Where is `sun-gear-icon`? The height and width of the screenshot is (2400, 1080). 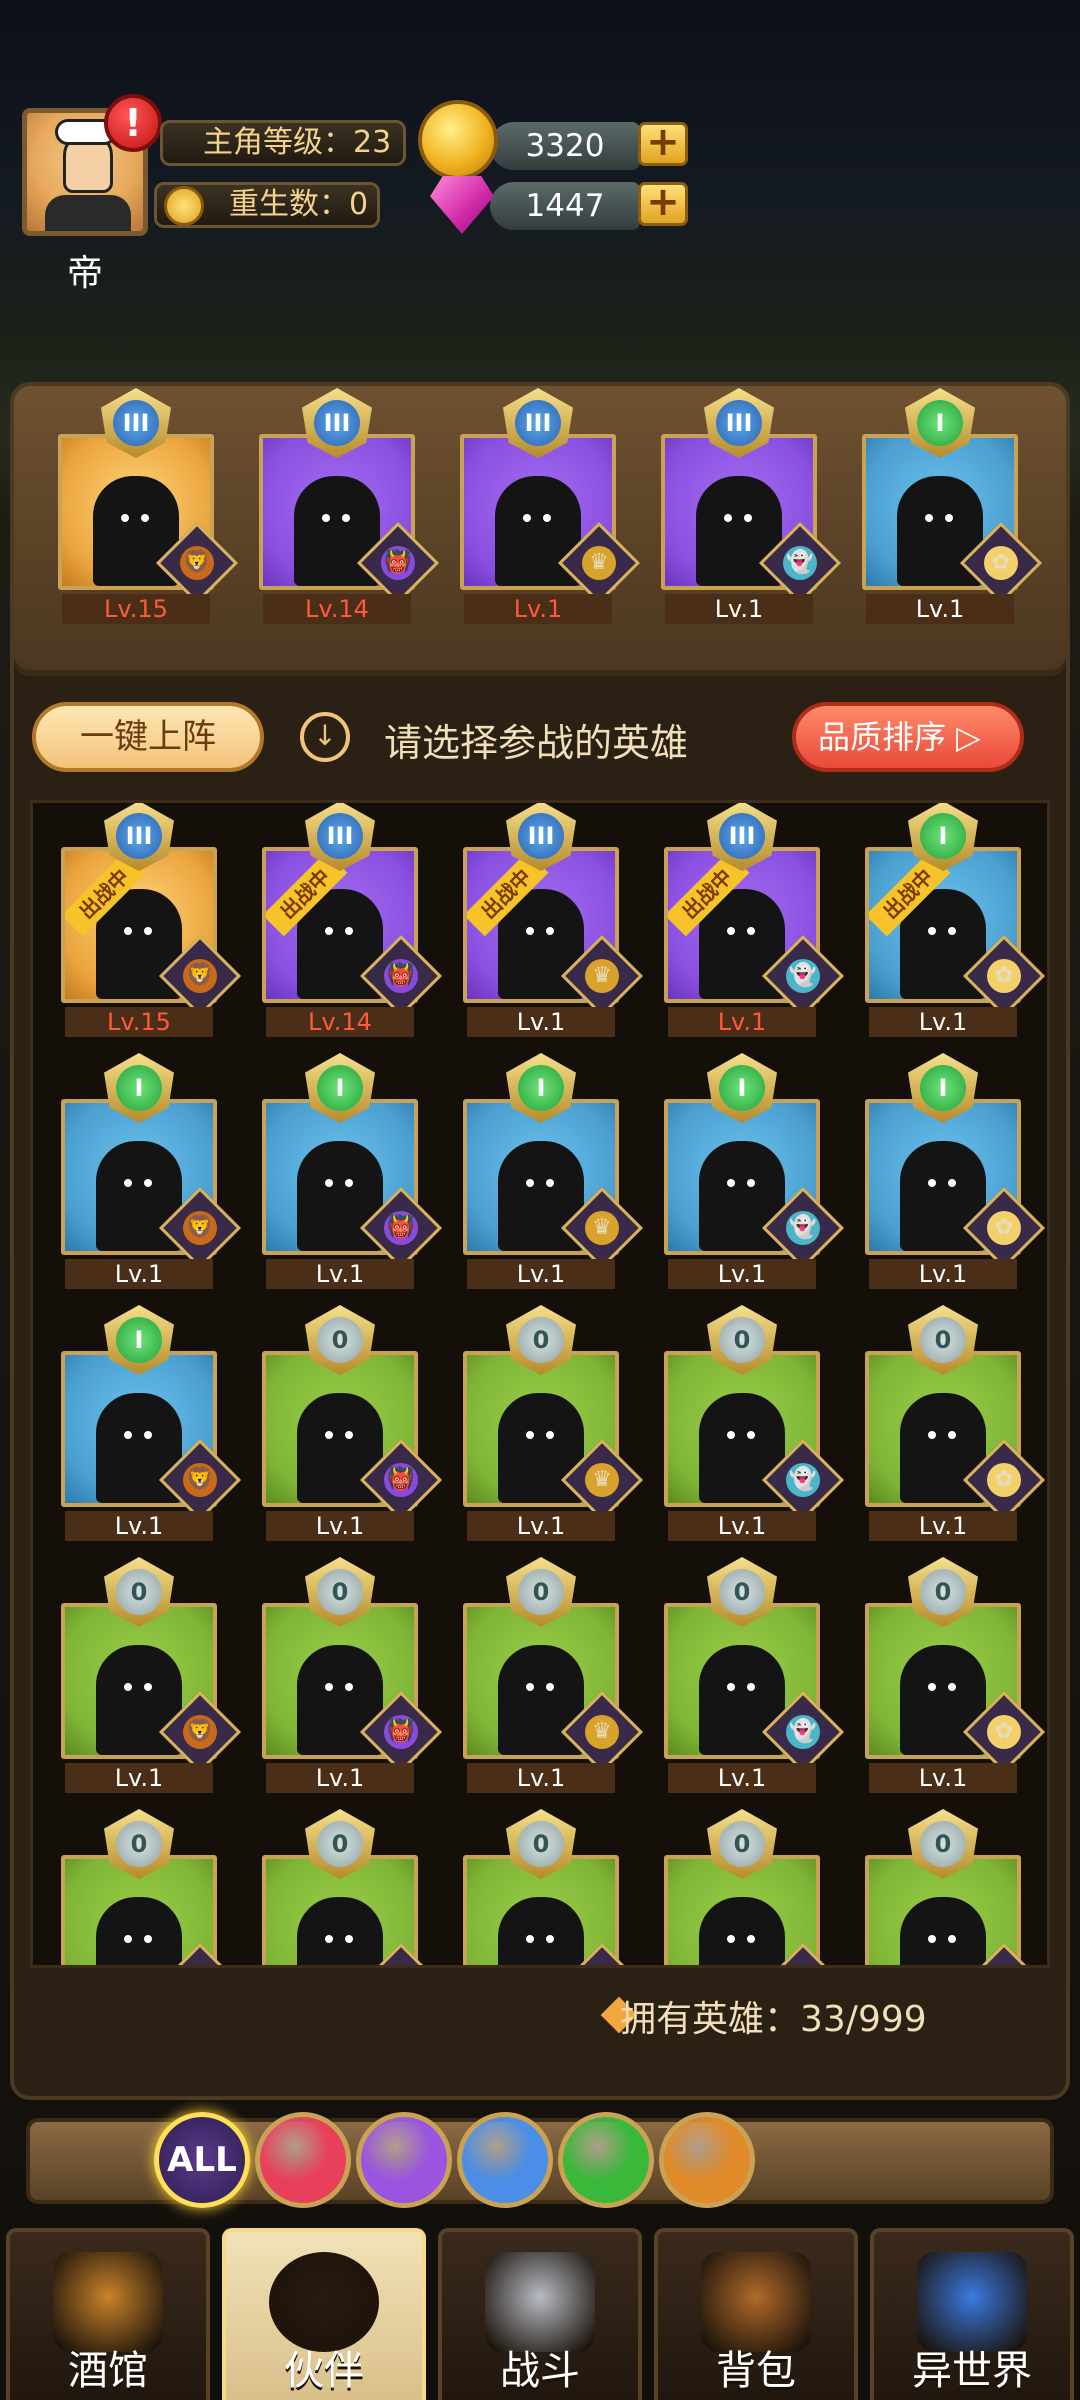 sun-gear-icon is located at coordinates (184, 206).